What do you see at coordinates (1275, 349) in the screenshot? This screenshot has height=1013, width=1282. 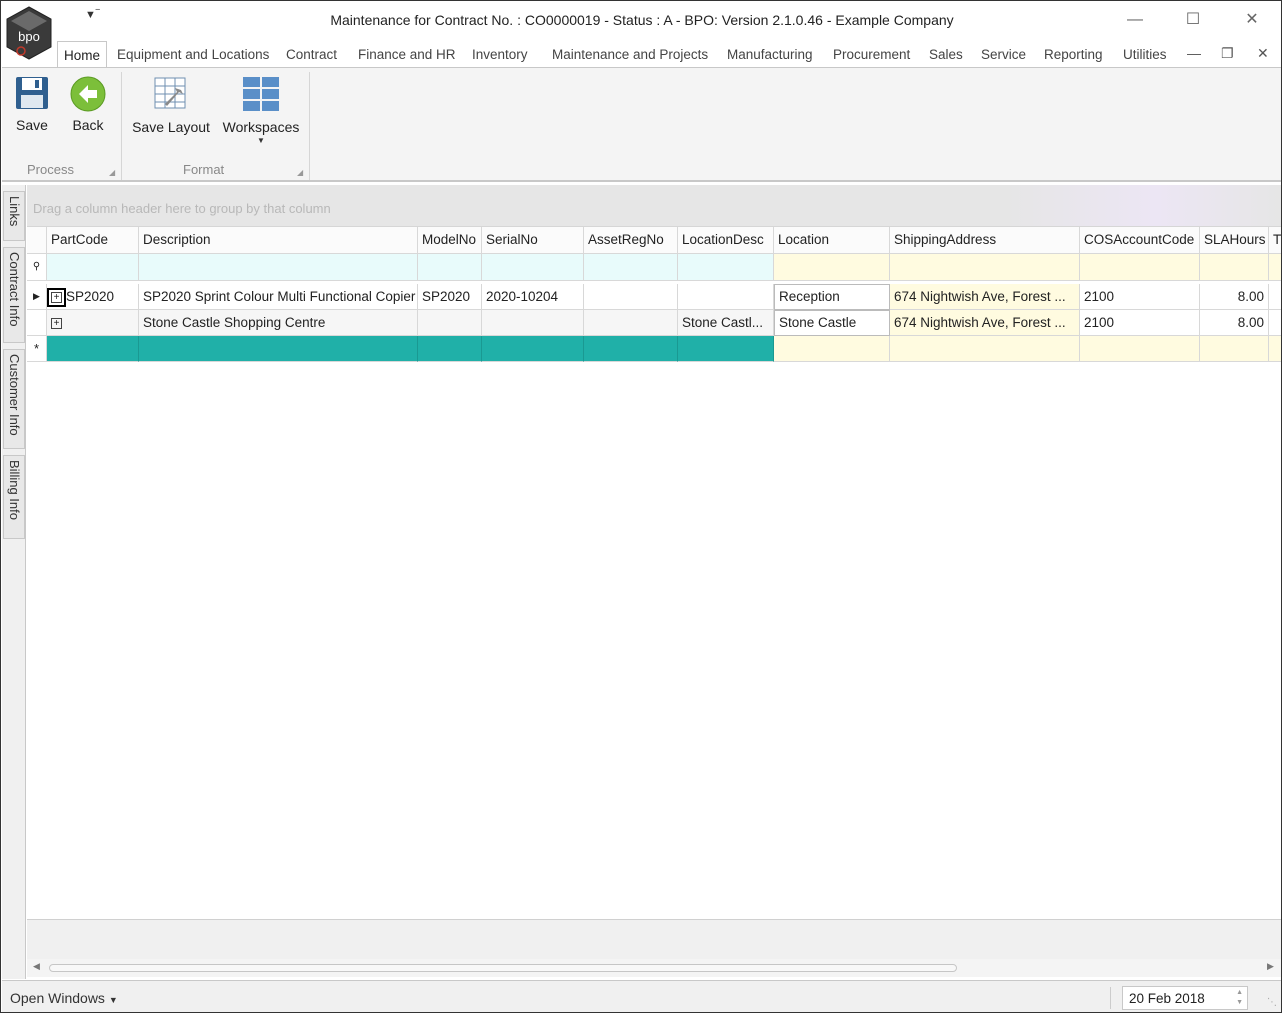 I see `new-cell-truncated` at bounding box center [1275, 349].